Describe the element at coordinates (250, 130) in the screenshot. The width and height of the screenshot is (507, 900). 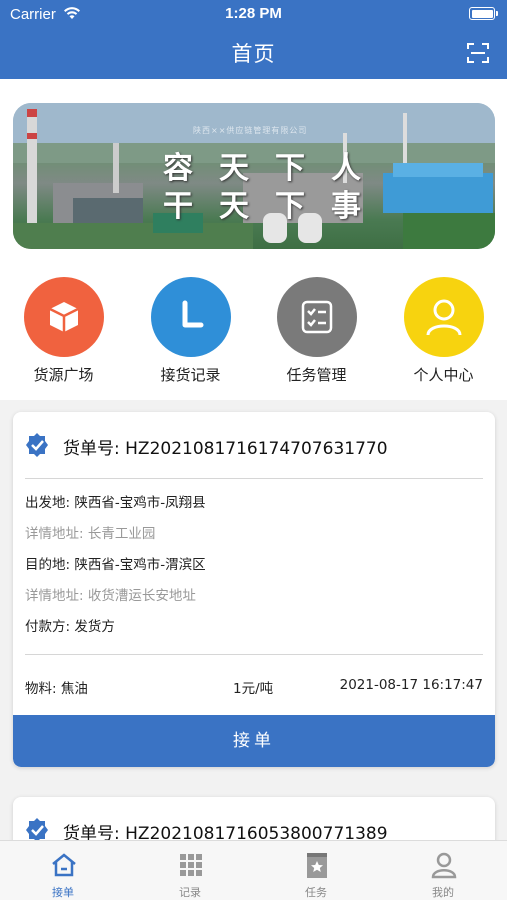
I see `banner-company-name: 陕西××供应链管理有限公司` at that location.